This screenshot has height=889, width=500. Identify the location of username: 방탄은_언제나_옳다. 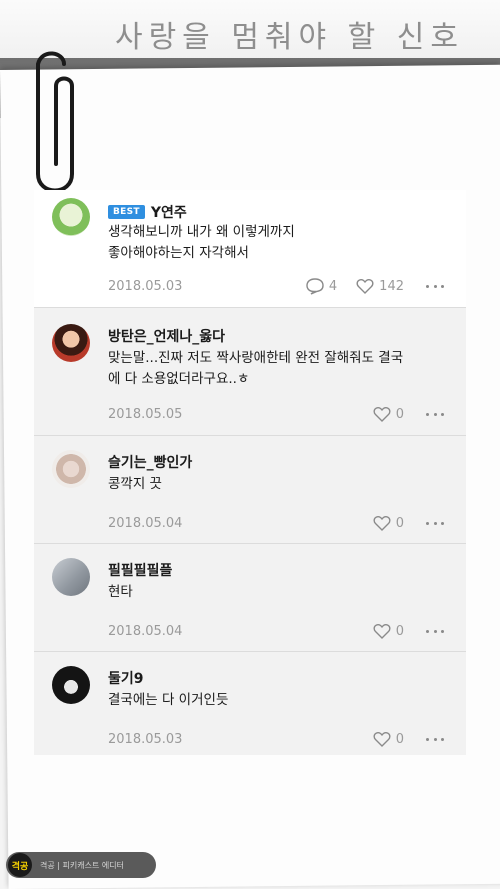
(166, 336).